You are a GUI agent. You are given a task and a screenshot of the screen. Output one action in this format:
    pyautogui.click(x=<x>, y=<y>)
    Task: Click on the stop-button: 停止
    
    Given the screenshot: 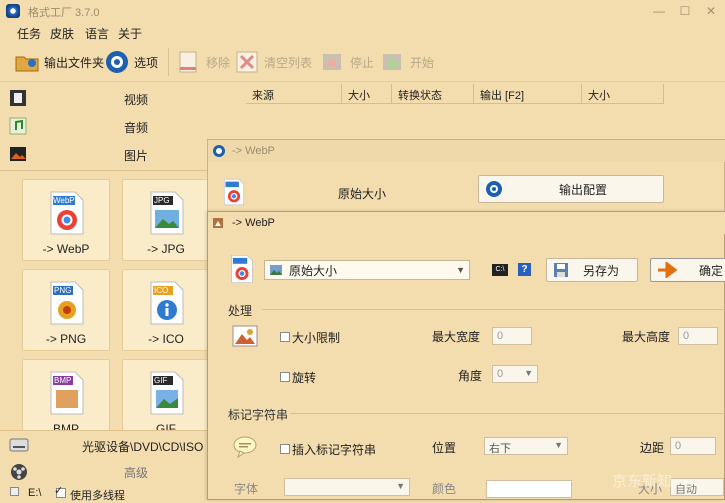 What is the action you would take?
    pyautogui.click(x=347, y=62)
    